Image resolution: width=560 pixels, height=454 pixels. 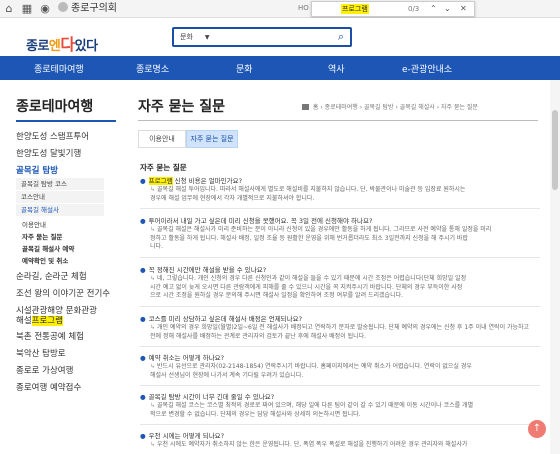 I want to click on find-highlight: 프로그램, so click(x=47, y=321).